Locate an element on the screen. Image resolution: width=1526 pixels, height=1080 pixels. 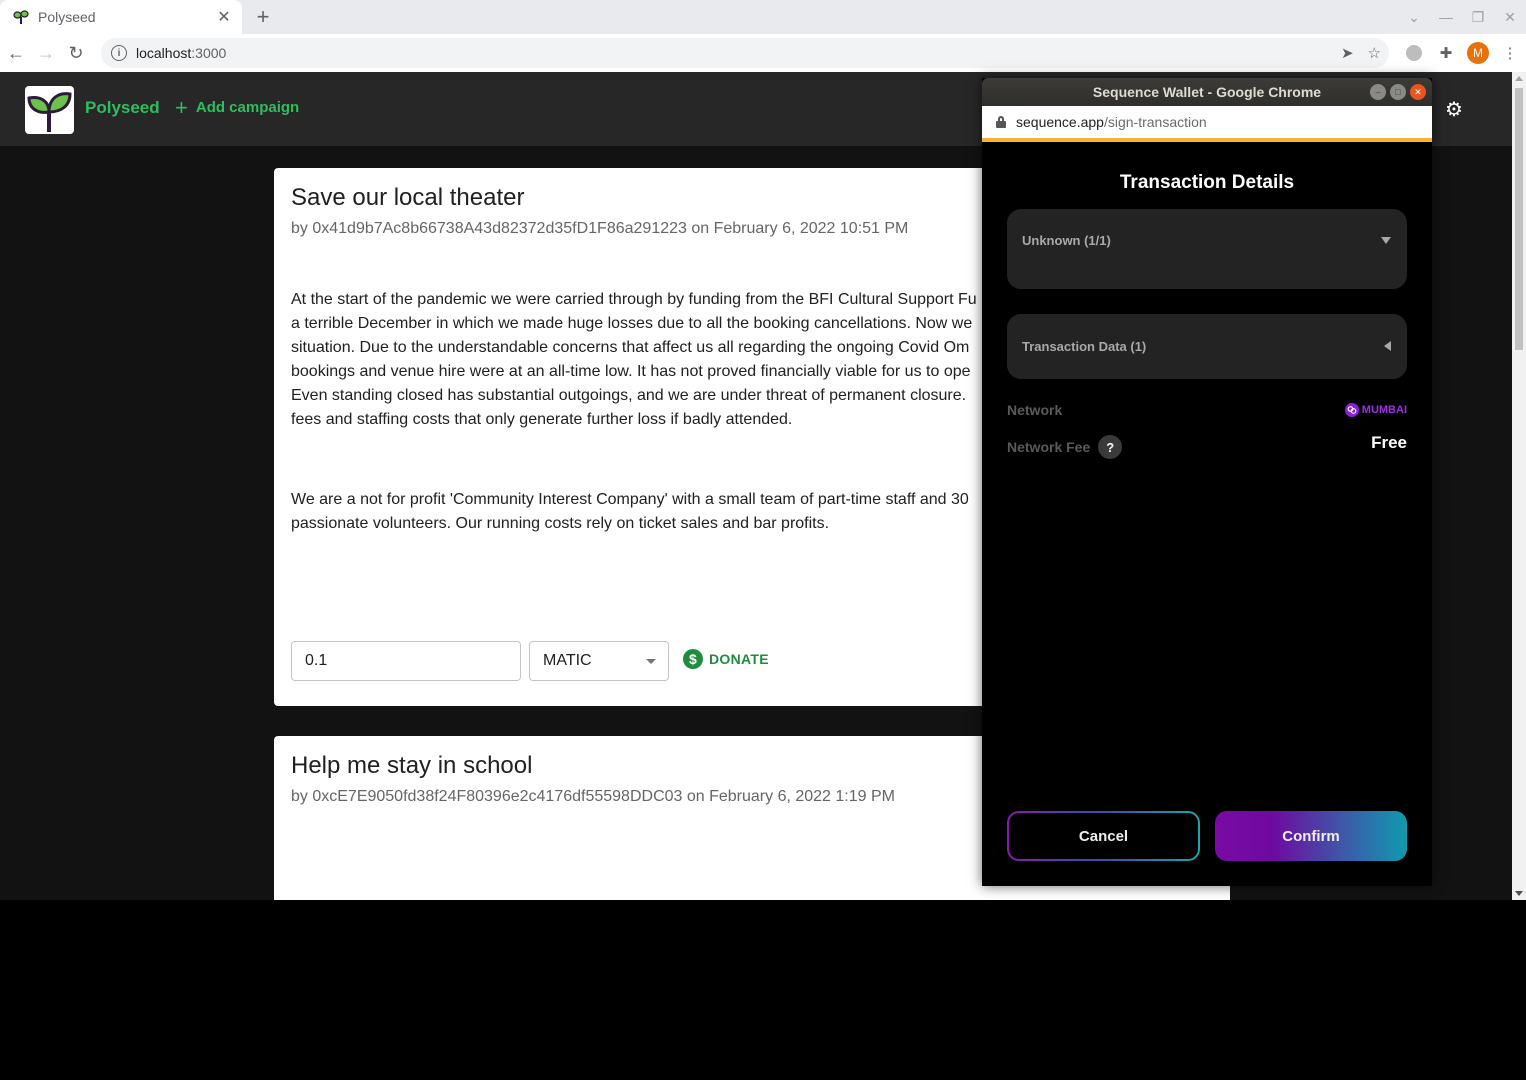
browser-toolbar: ← → ↻ i localhost:3000 ➤ ☆ ✚ M ⋮ is located at coordinates (763, 53).